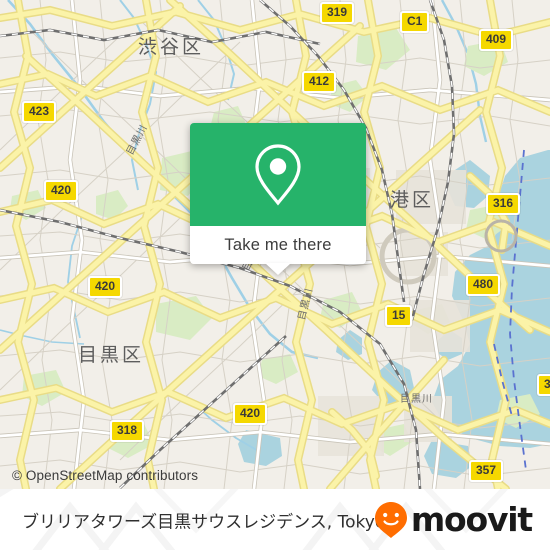  I want to click on location-pin-icon, so click(278, 174).